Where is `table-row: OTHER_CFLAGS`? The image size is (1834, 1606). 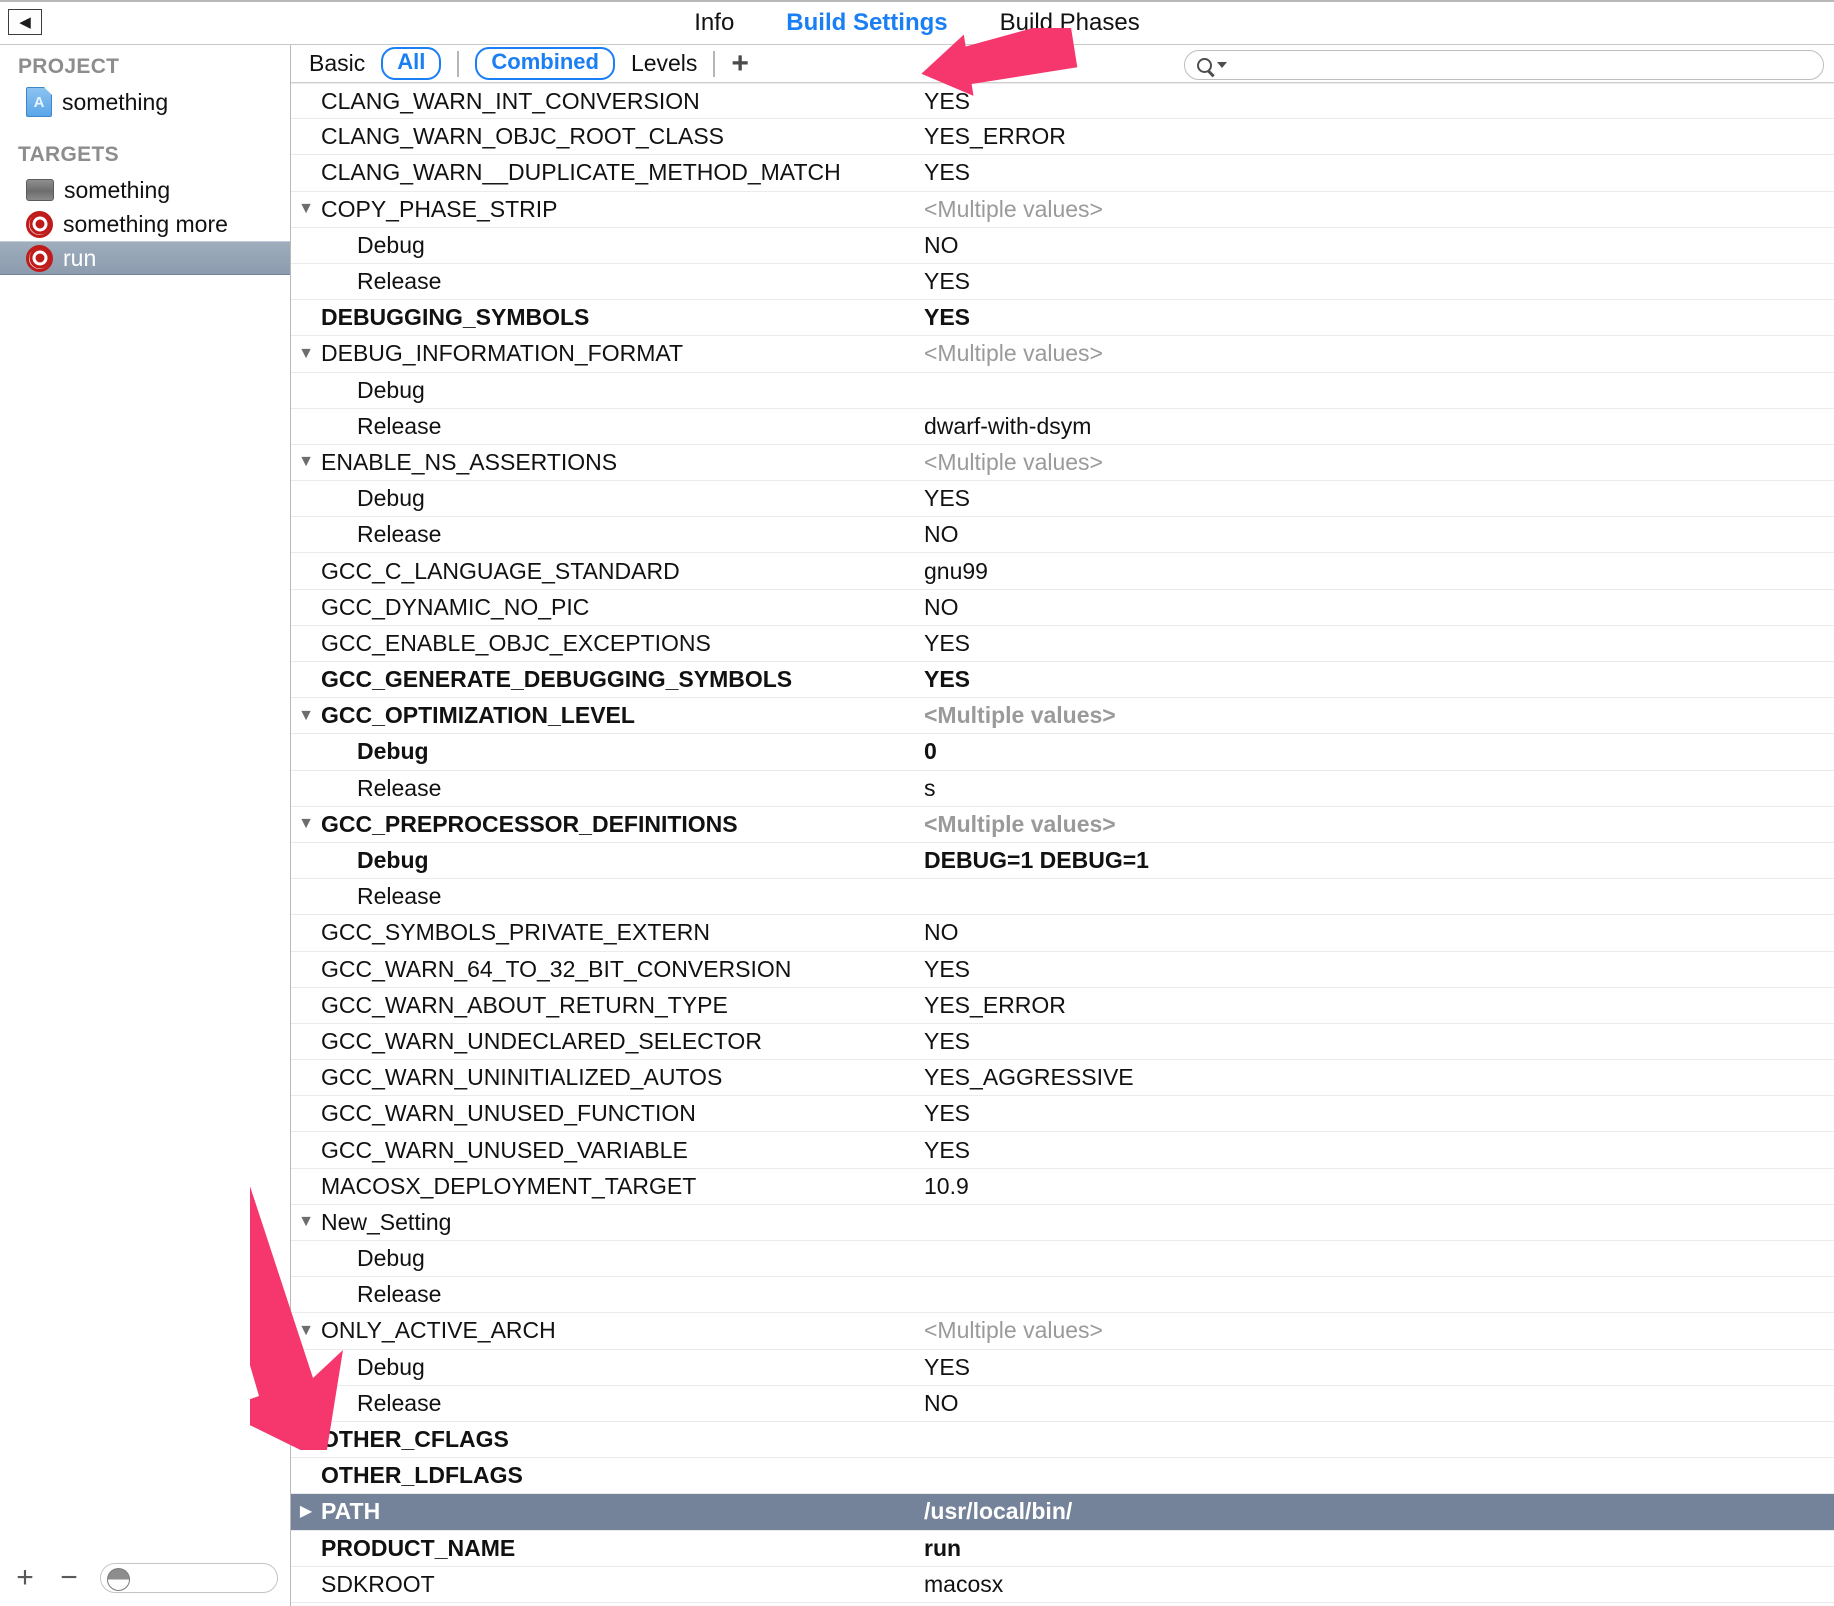 table-row: OTHER_CFLAGS is located at coordinates (1062, 1440).